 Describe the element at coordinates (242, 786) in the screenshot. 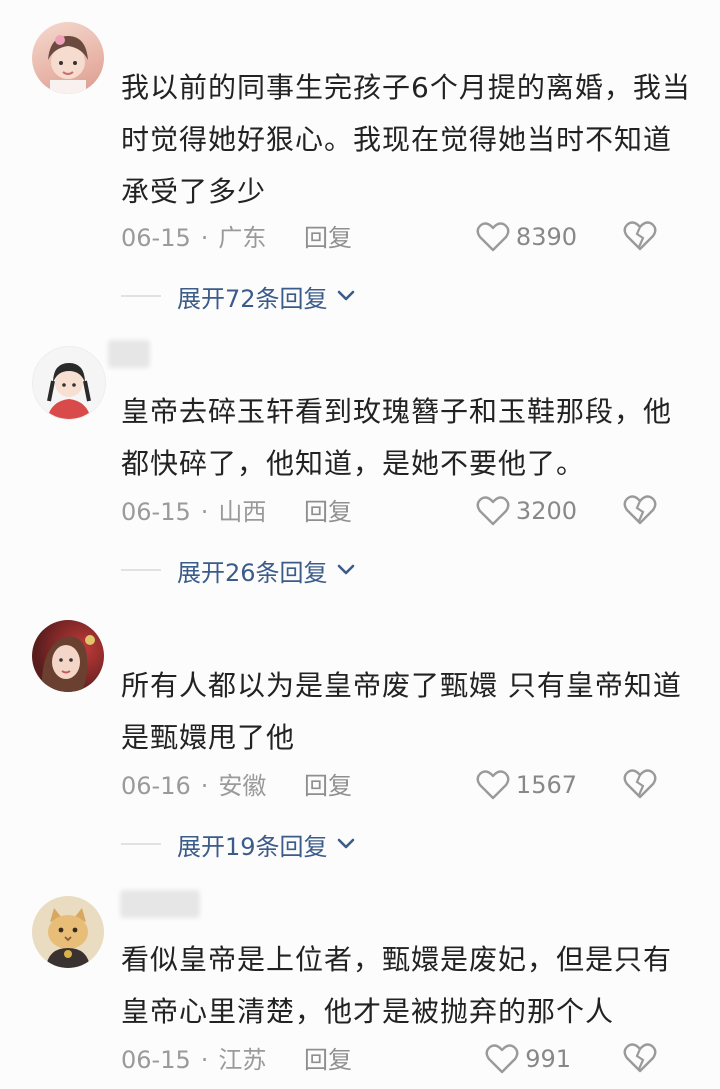

I see `comment-location: 安徽` at that location.